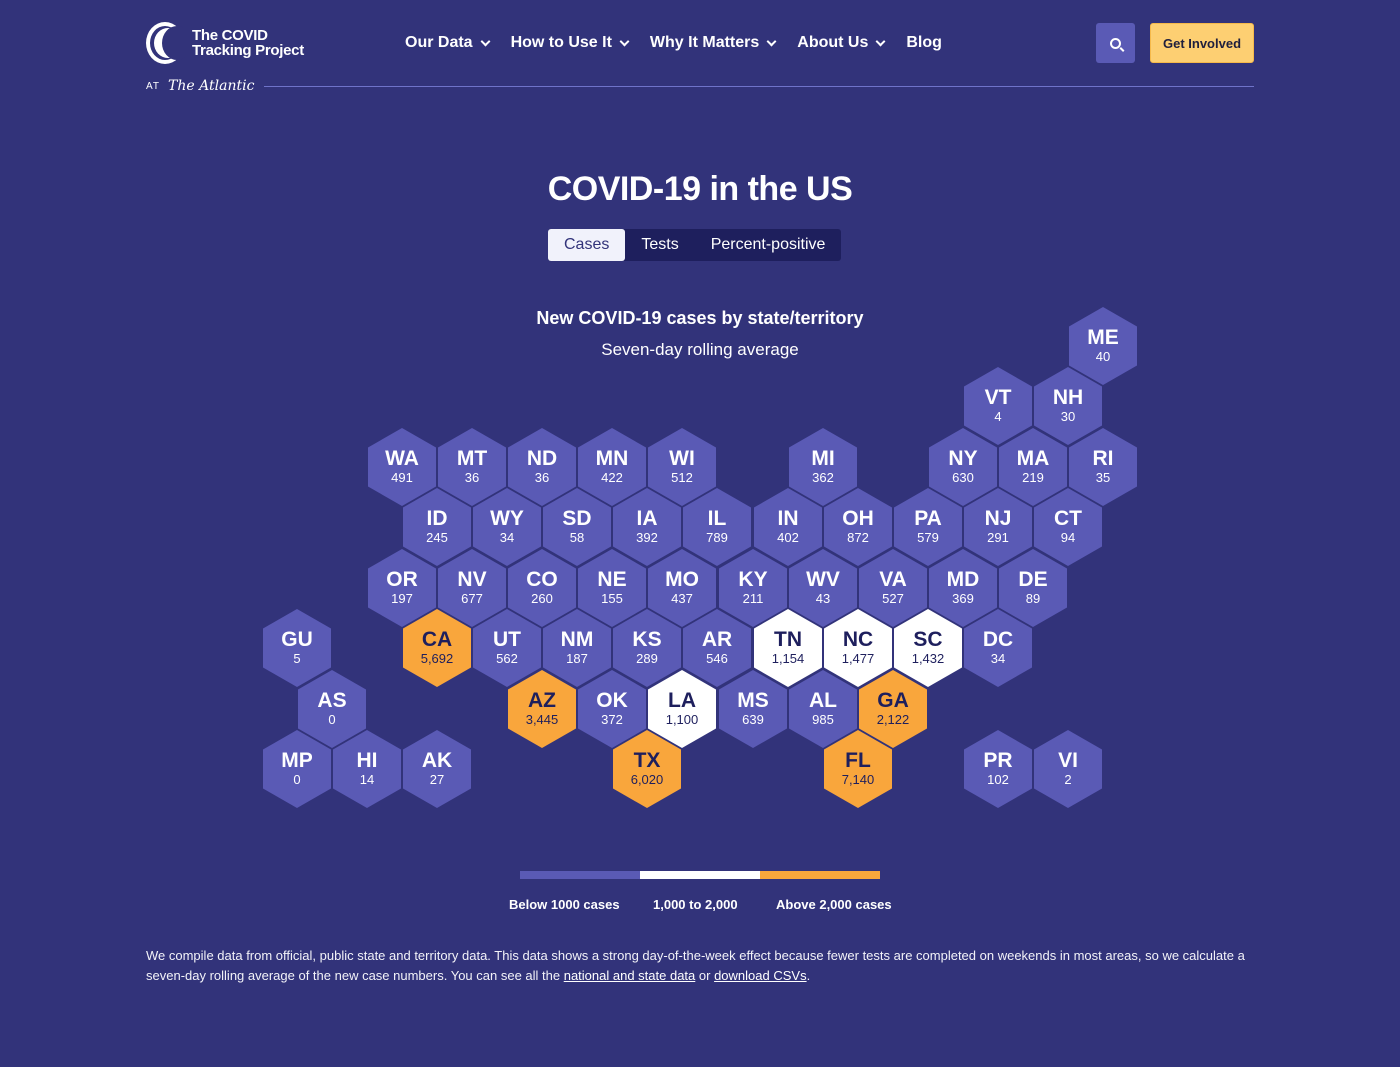  I want to click on state-hex-va: VA 527, so click(893, 588).